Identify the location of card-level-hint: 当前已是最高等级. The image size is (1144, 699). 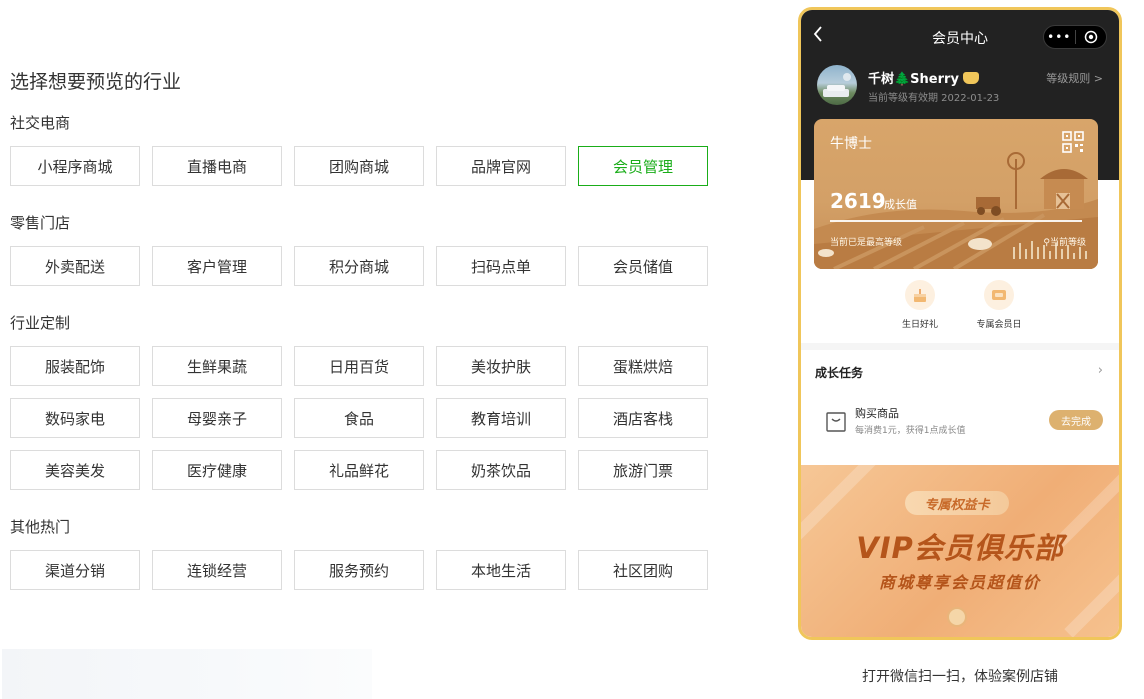
(866, 243).